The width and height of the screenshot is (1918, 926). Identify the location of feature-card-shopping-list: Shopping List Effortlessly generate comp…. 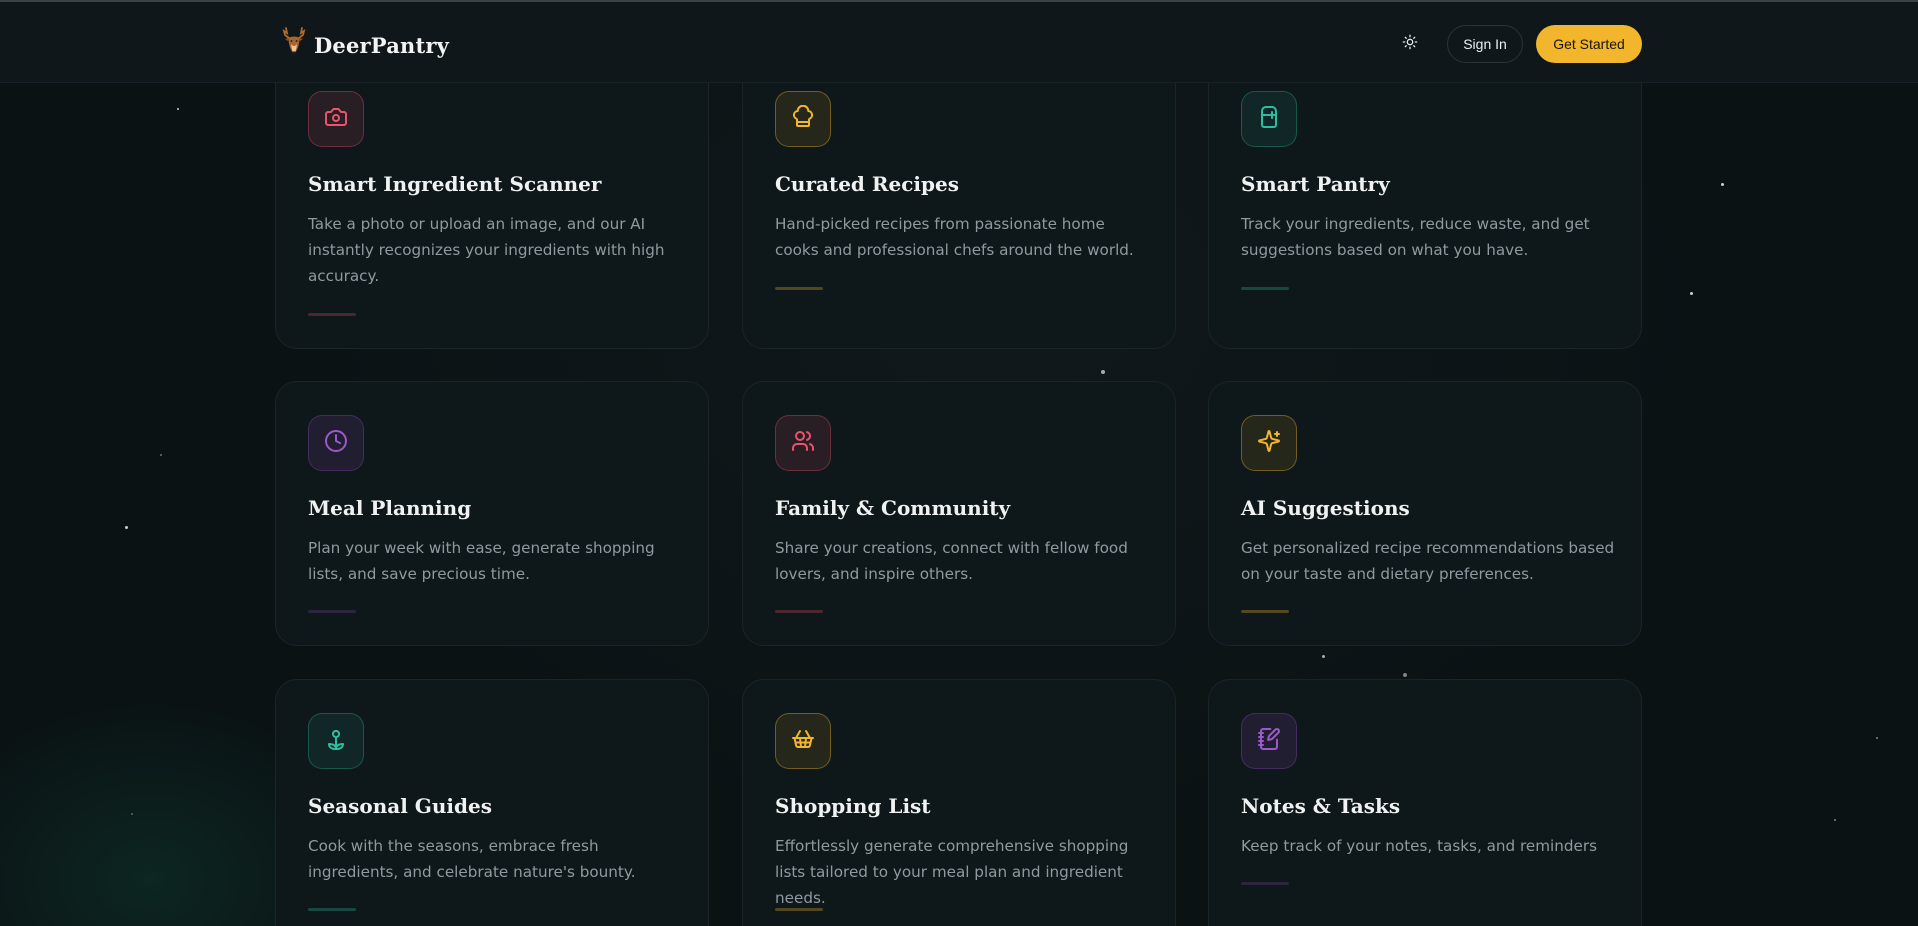
(959, 802).